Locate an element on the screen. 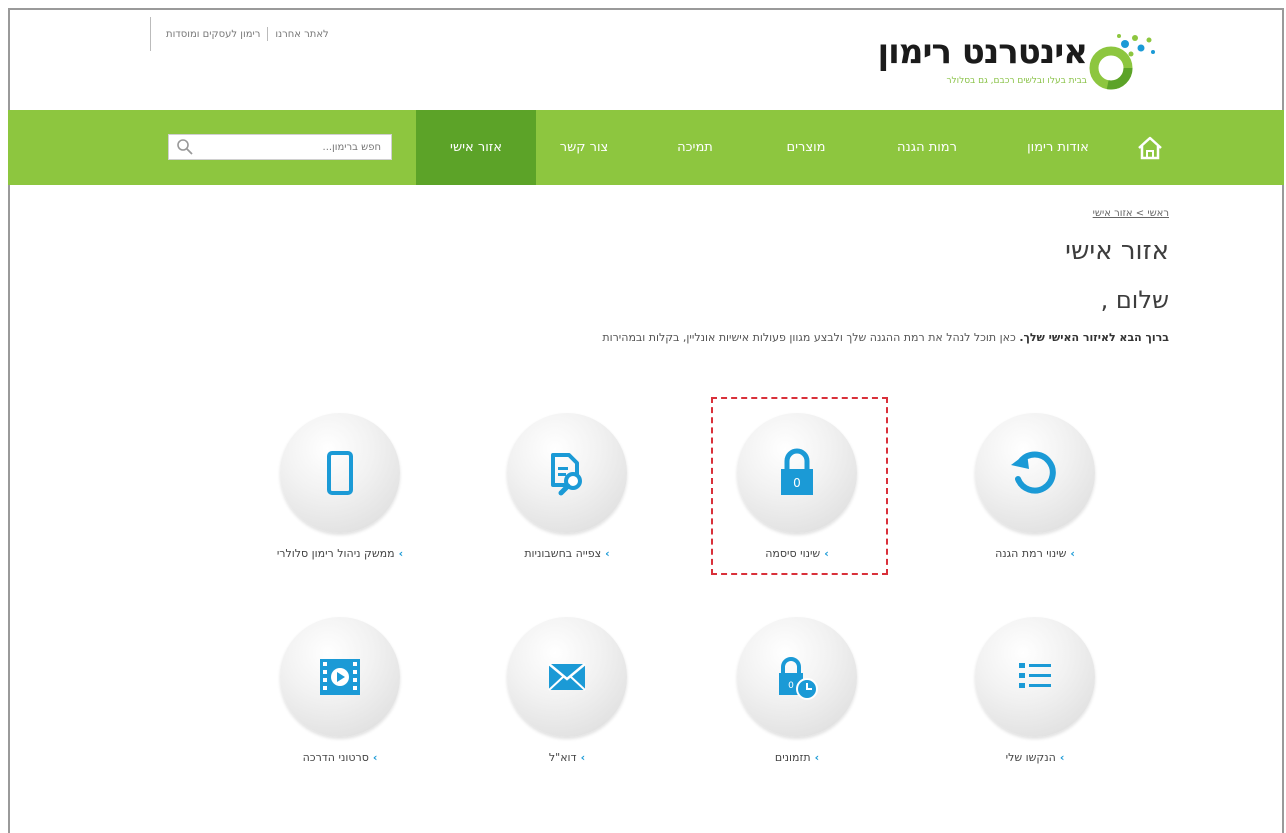  envelope-icon is located at coordinates (567, 677).